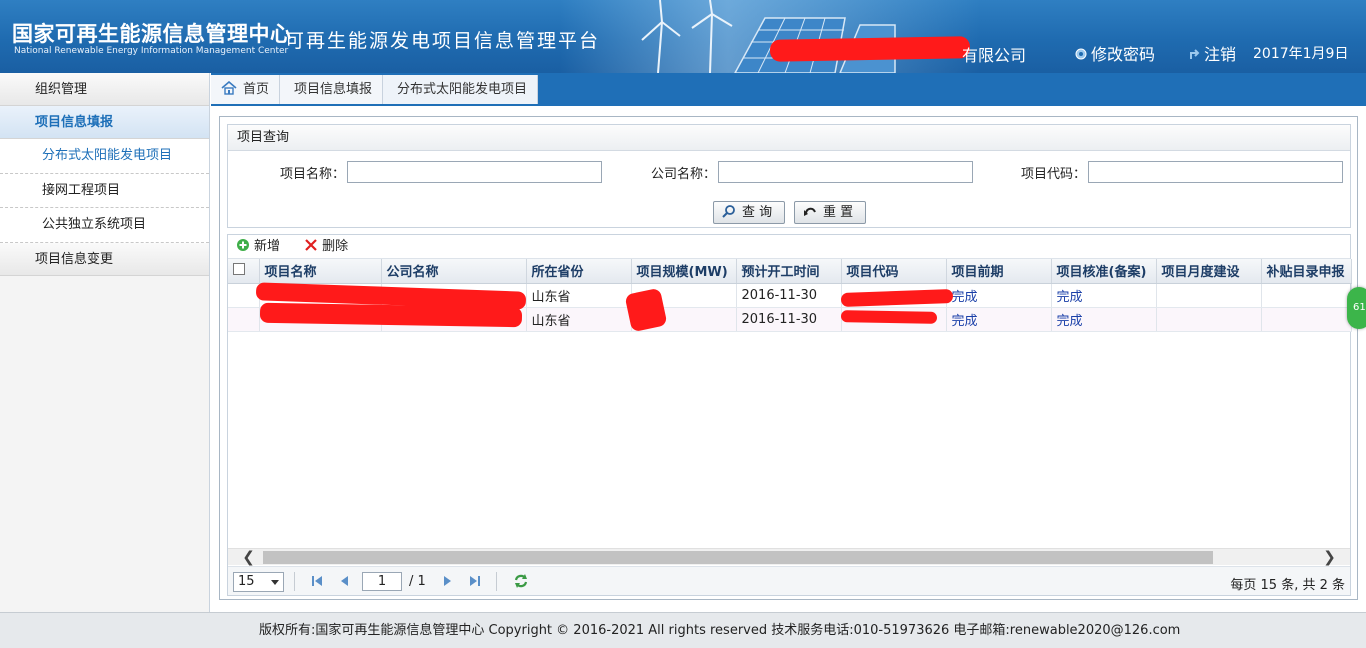 The height and width of the screenshot is (648, 1366). I want to click on sidebar-item-distributed-solar: 分布式太阳能发电项目, so click(104, 156).